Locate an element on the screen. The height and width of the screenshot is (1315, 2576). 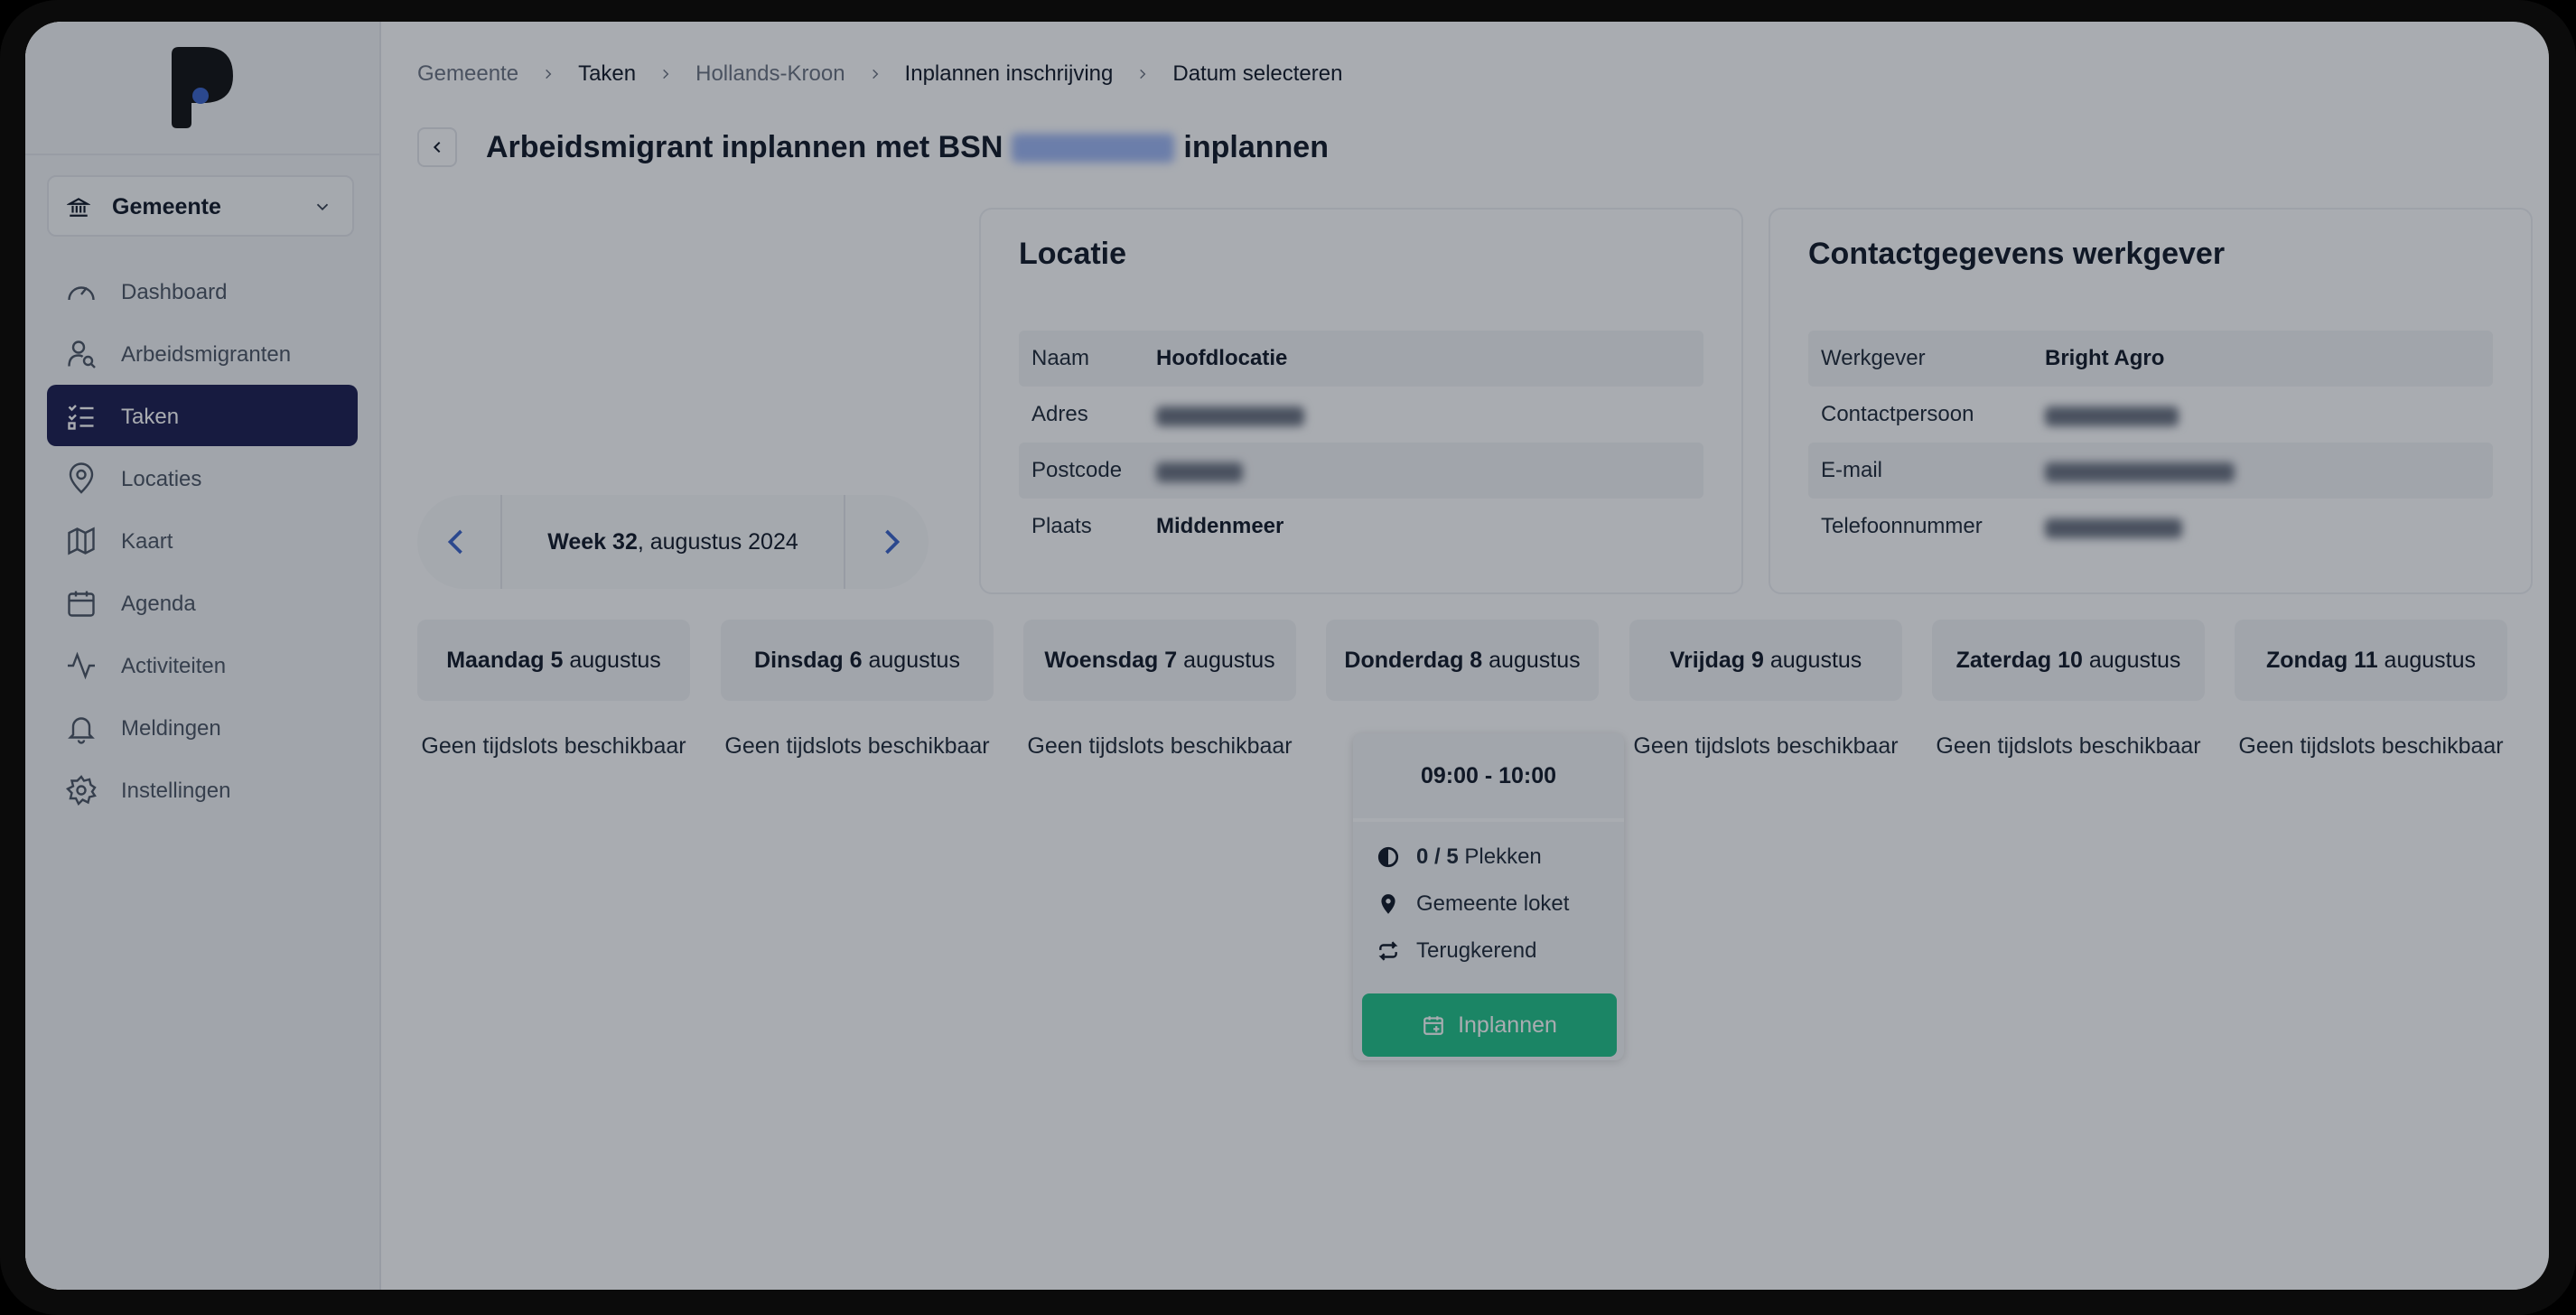
sidebar-item-label: Kaart is located at coordinates (147, 541).